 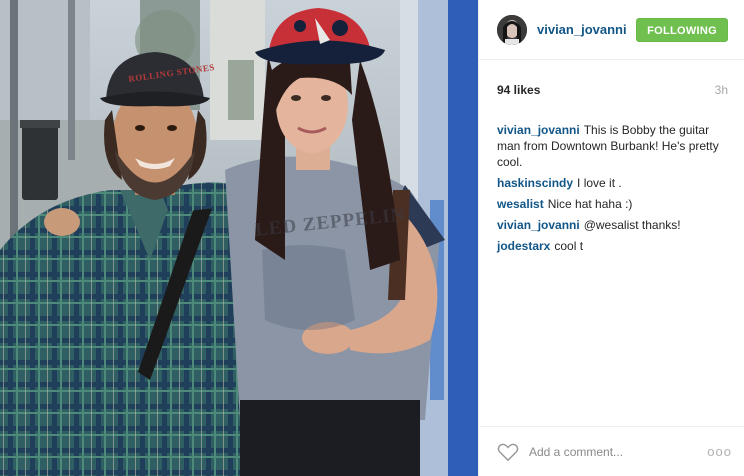 What do you see at coordinates (721, 90) in the screenshot?
I see `post-timestamp: 3h` at bounding box center [721, 90].